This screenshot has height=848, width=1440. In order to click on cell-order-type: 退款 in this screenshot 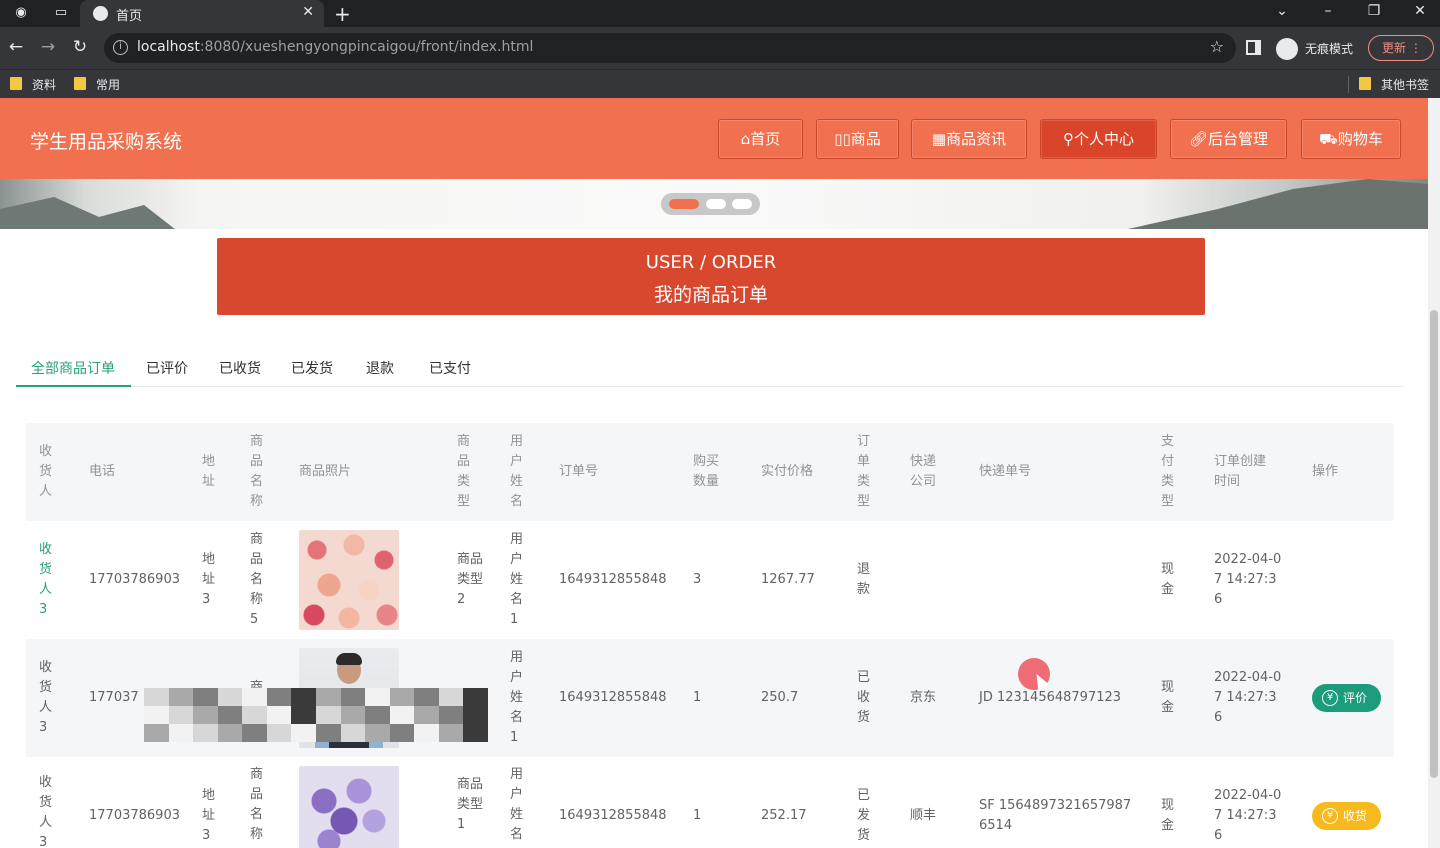, I will do `click(867, 580)`.